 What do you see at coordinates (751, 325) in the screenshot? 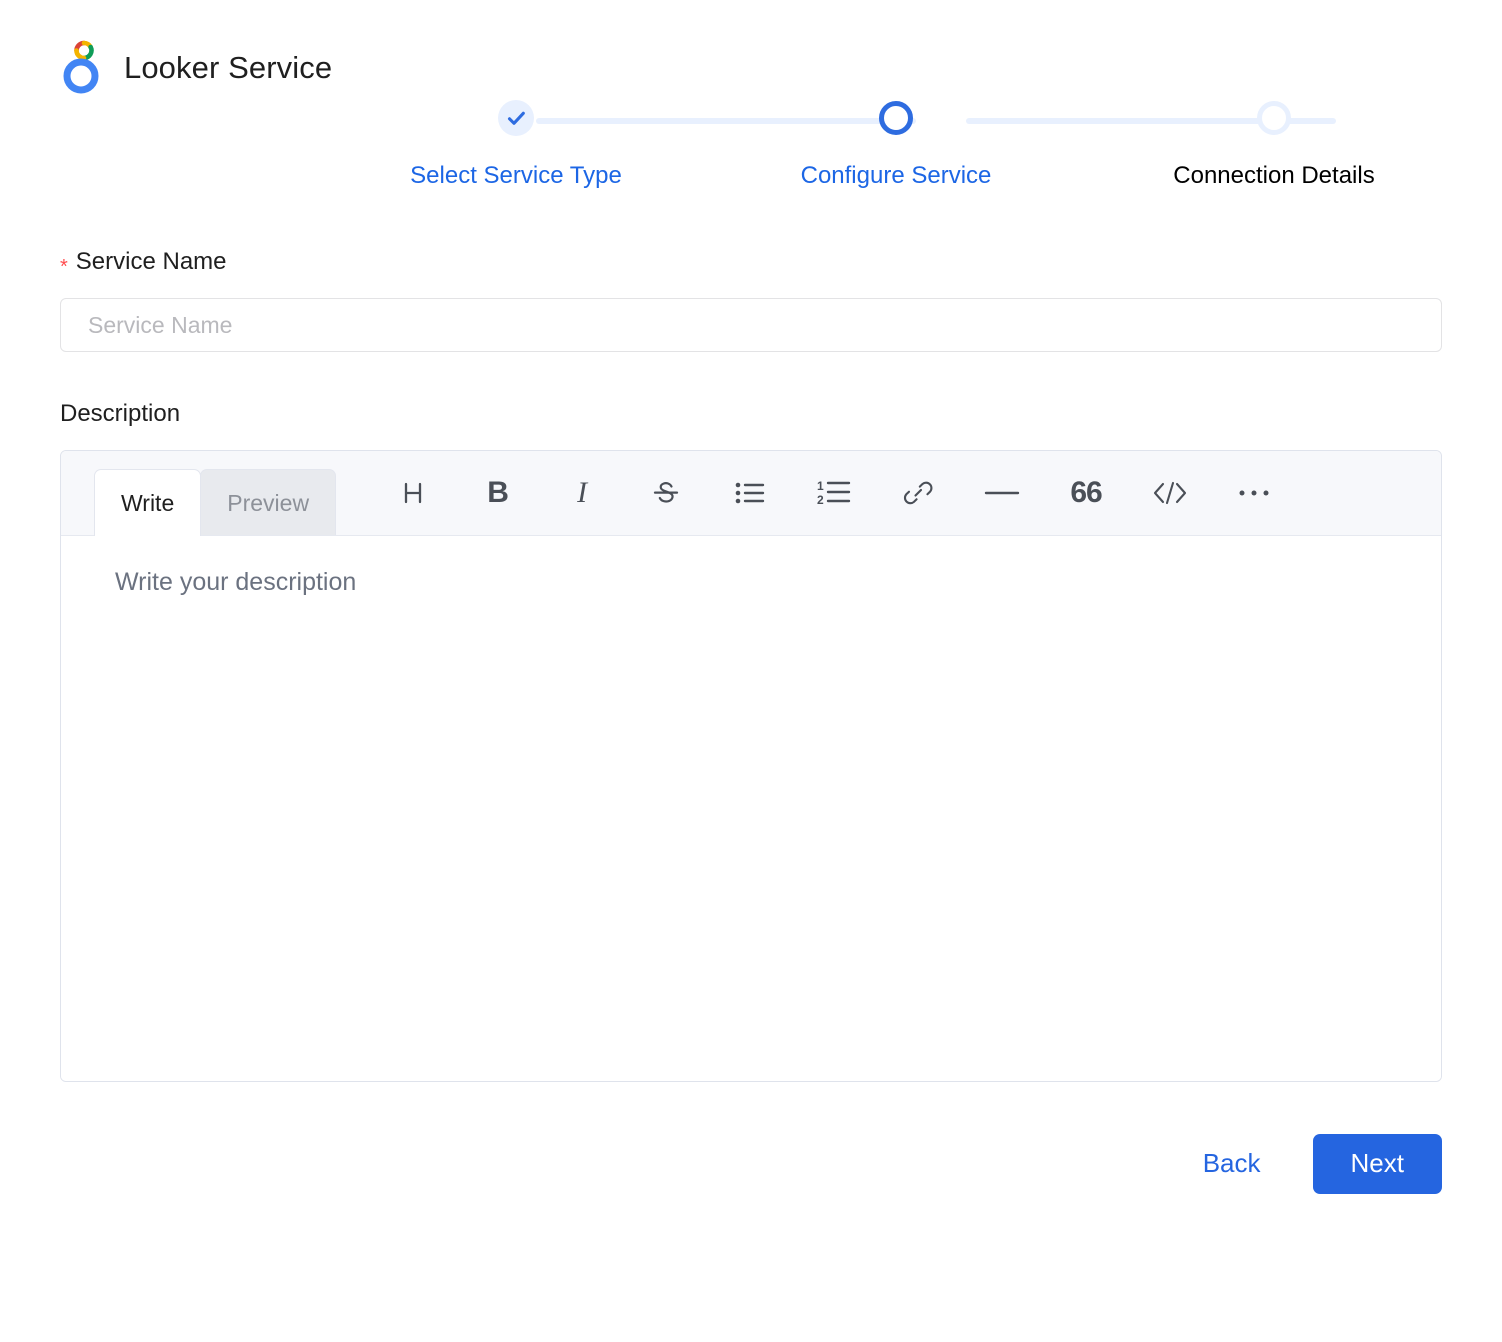
I see `service-name-input` at bounding box center [751, 325].